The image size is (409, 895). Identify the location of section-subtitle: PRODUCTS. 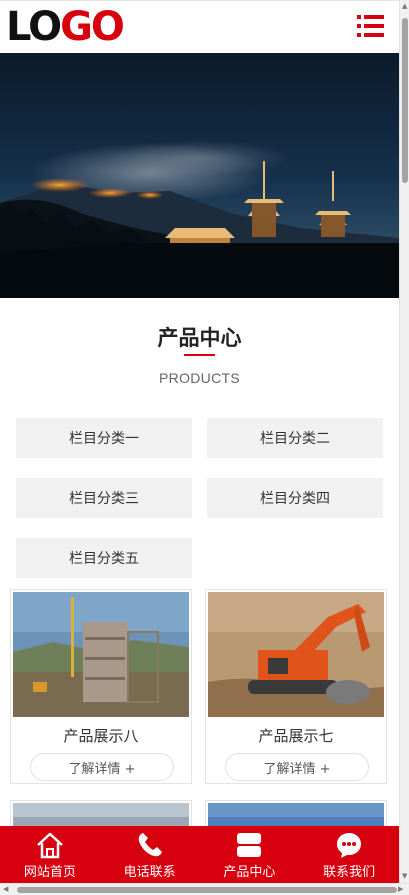
(199, 378).